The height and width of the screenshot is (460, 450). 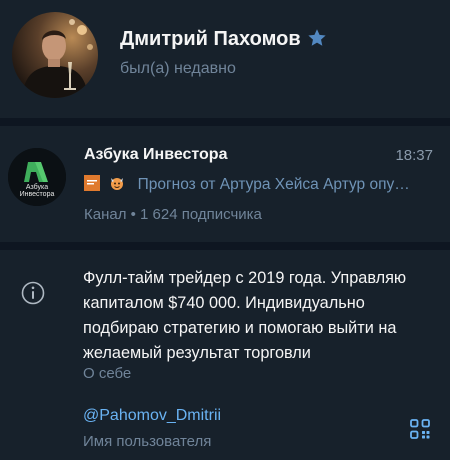 What do you see at coordinates (107, 373) in the screenshot?
I see `bio-label: О себе` at bounding box center [107, 373].